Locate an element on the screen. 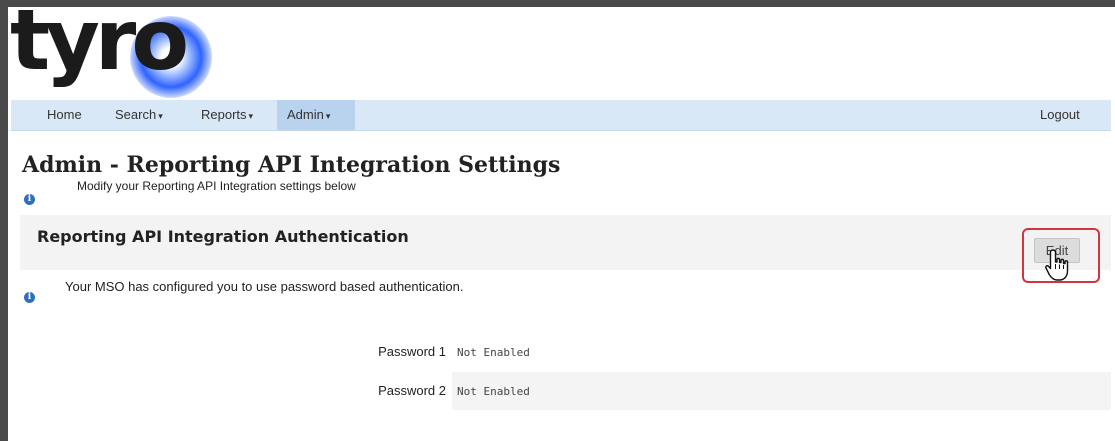 The image size is (1115, 441). password-2-value: Not Enabled is located at coordinates (493, 391).